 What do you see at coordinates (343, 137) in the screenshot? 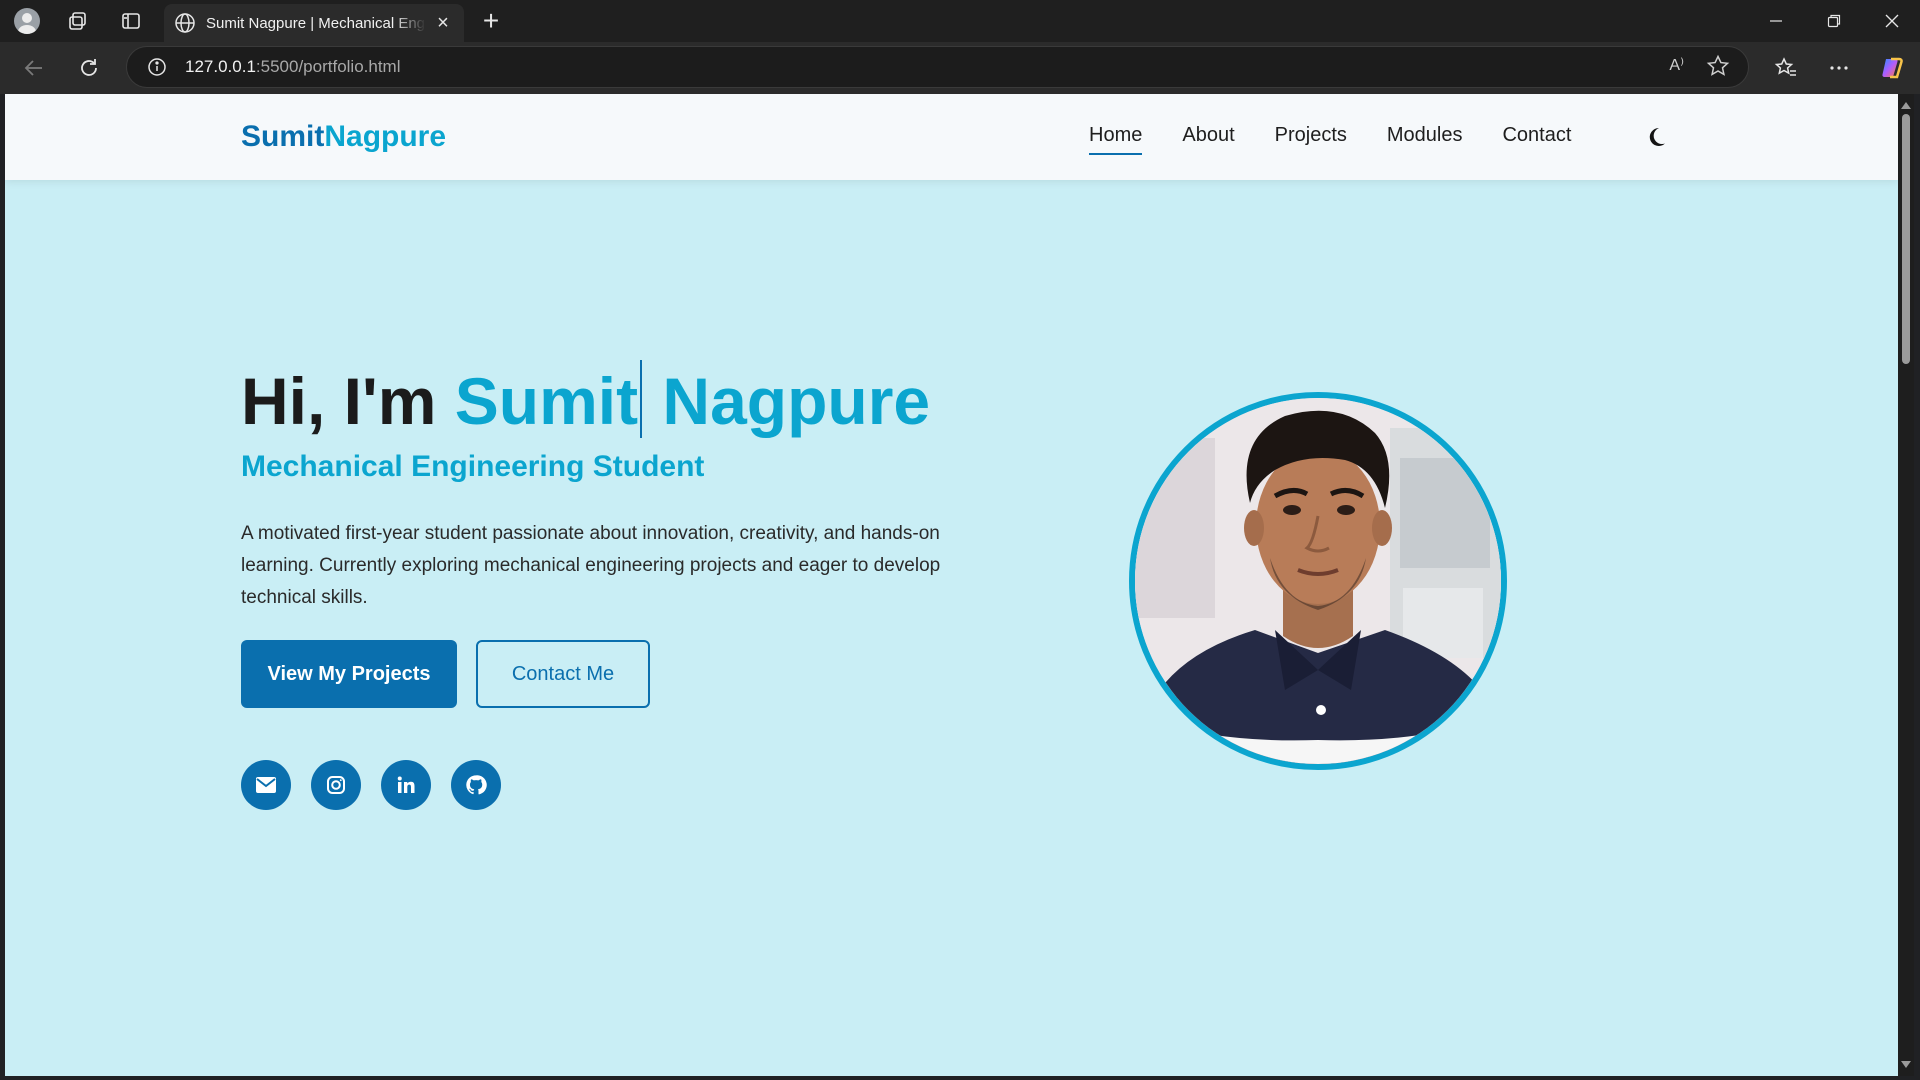
I see `site-logo: SumitNagpure` at bounding box center [343, 137].